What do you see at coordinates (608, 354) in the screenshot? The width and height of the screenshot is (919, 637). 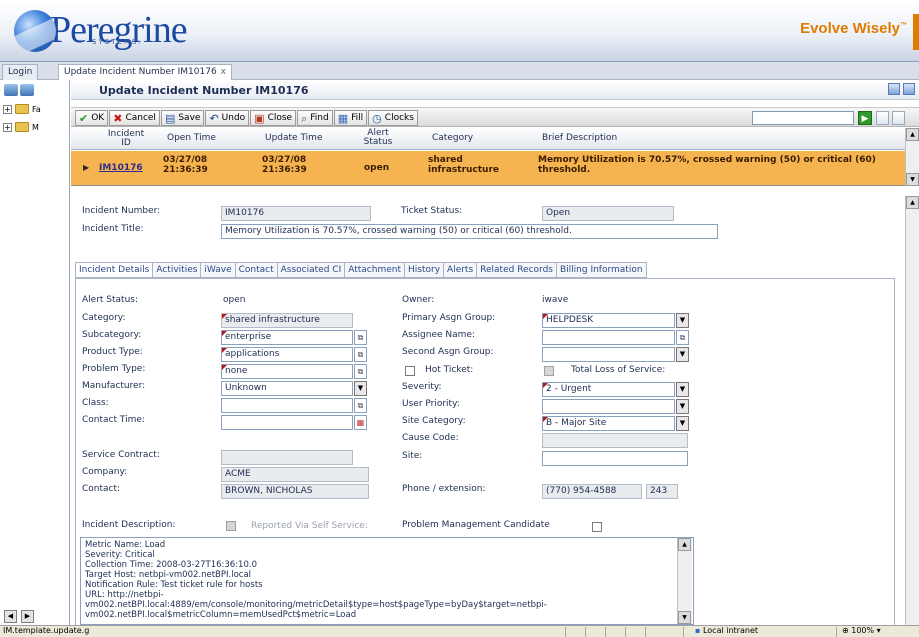 I see `second-group-select` at bounding box center [608, 354].